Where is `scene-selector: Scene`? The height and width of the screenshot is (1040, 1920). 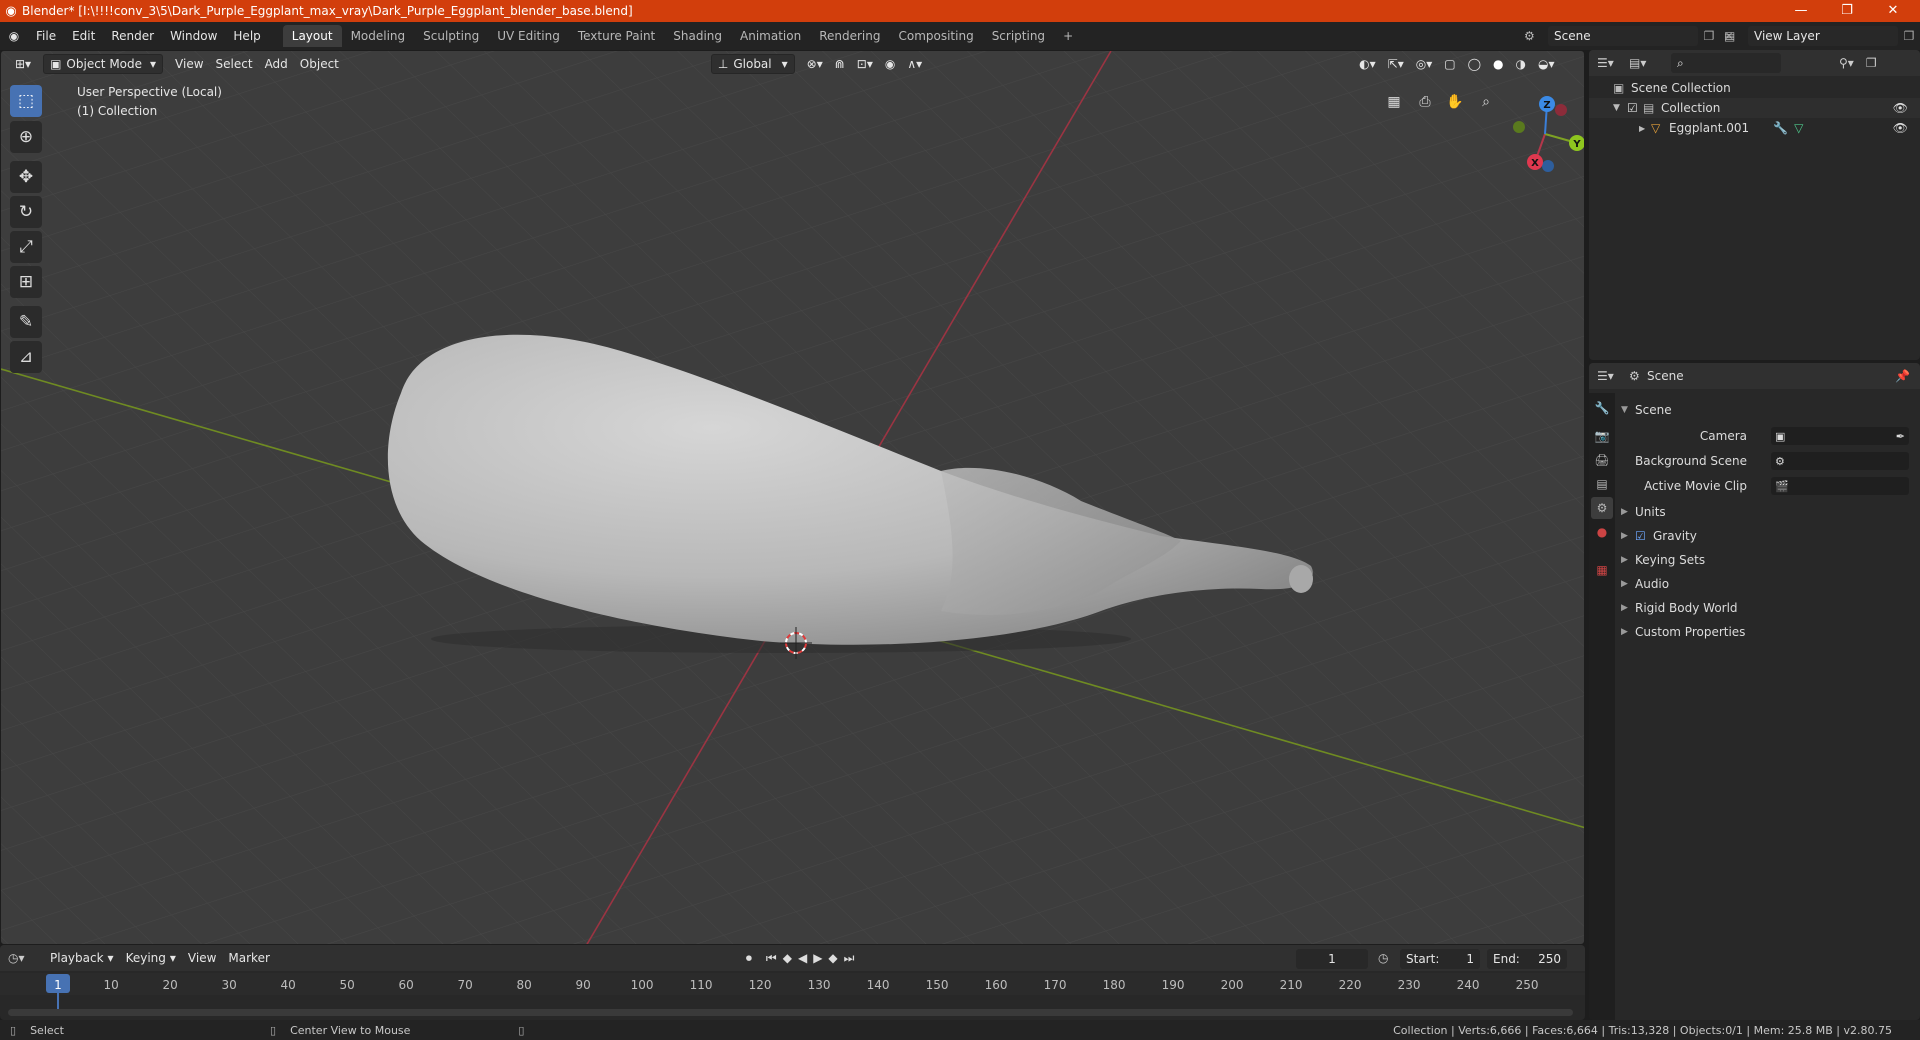 scene-selector: Scene is located at coordinates (1623, 36).